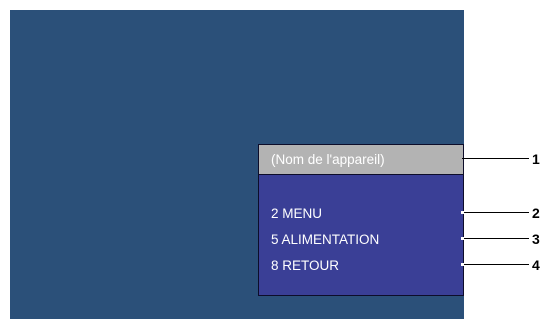  I want to click on callout-number-3: 3, so click(536, 239).